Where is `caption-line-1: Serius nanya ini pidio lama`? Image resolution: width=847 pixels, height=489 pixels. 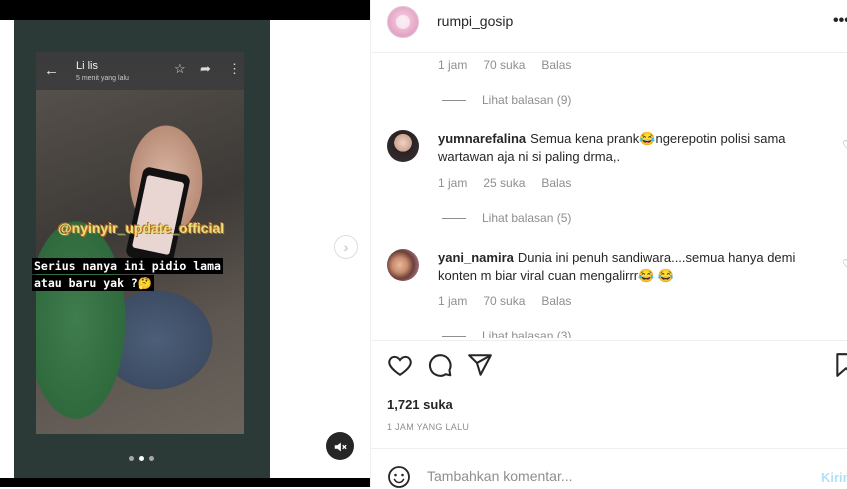
caption-line-1: Serius nanya ini pidio lama is located at coordinates (127, 266).